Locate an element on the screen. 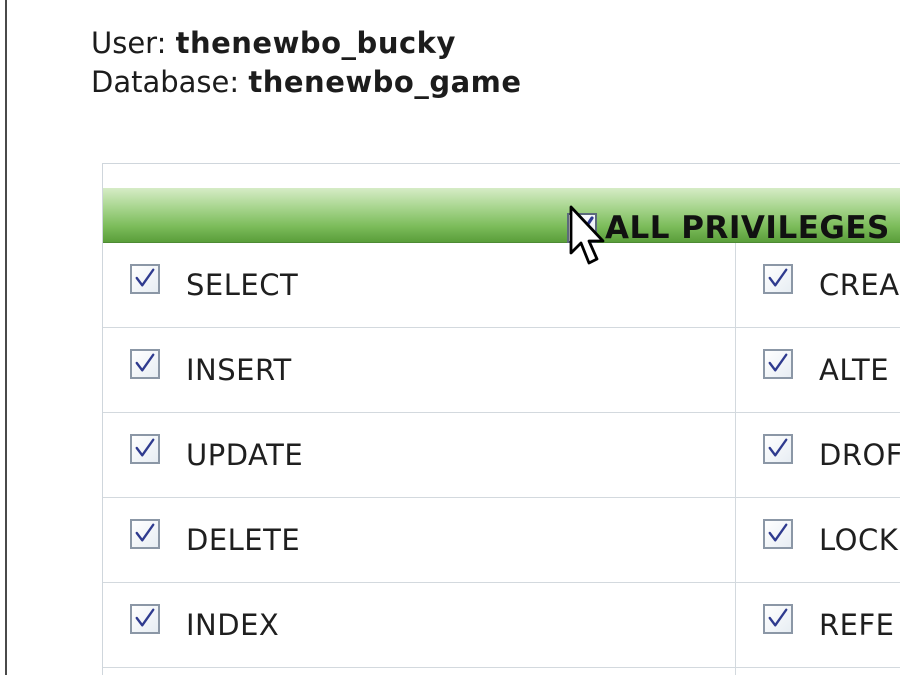 This screenshot has height=675, width=900. delete-checkbox is located at coordinates (145, 534).